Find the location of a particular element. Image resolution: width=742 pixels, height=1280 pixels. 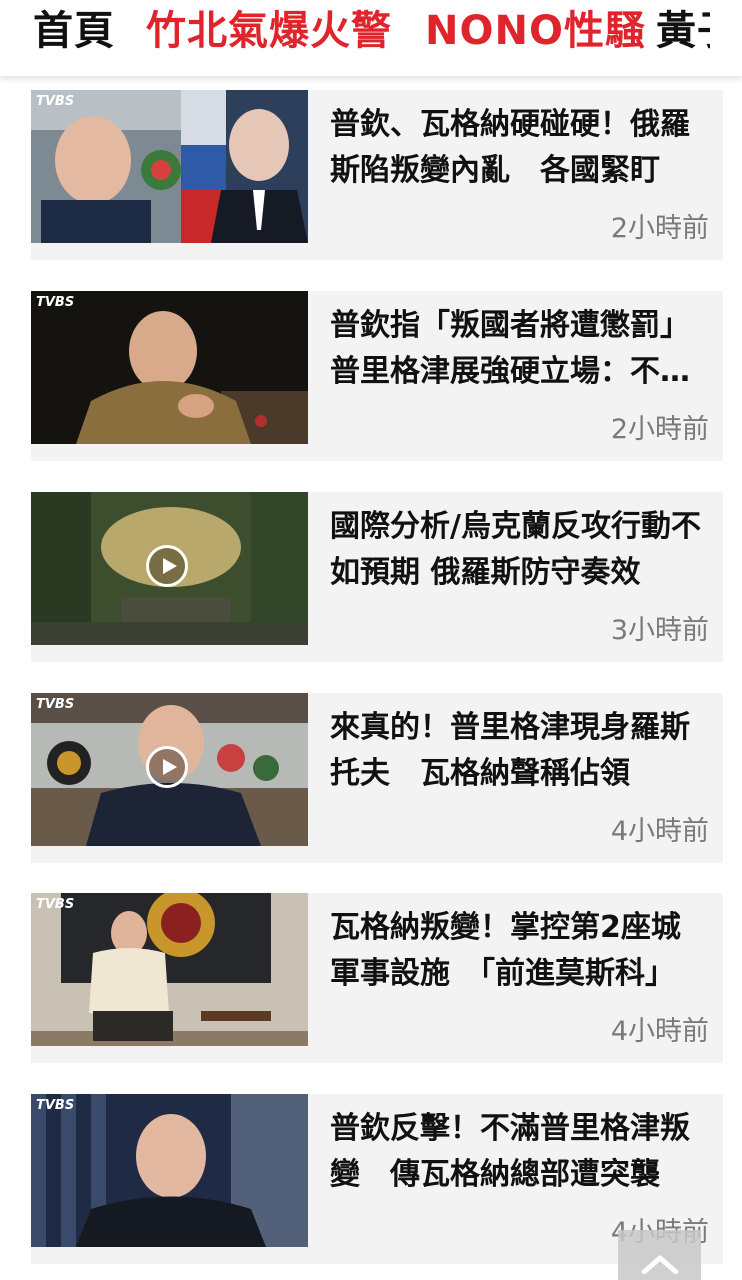

news-card: TVBS 普欽指「叛國者將遭懲罰」普里格津展強硬立場：不會投降 2小時前 is located at coordinates (377, 376).